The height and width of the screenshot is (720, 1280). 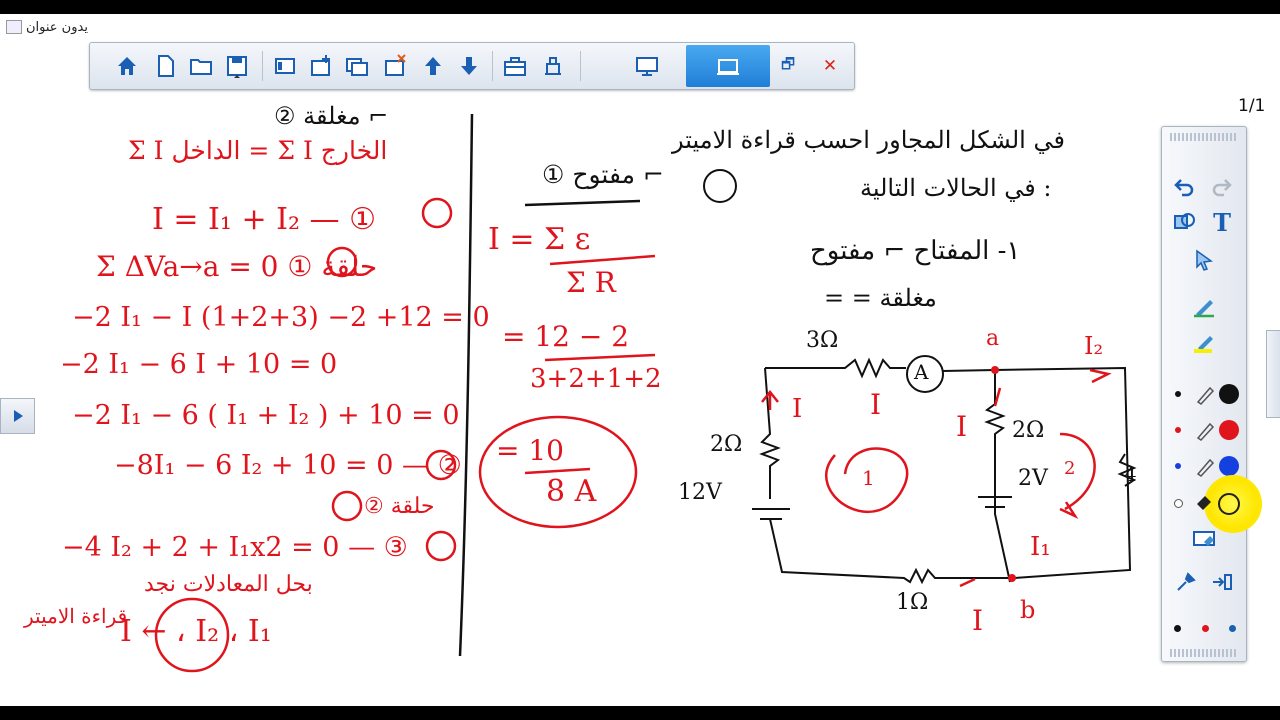 I want to click on recent-pens, so click(x=1205, y=622).